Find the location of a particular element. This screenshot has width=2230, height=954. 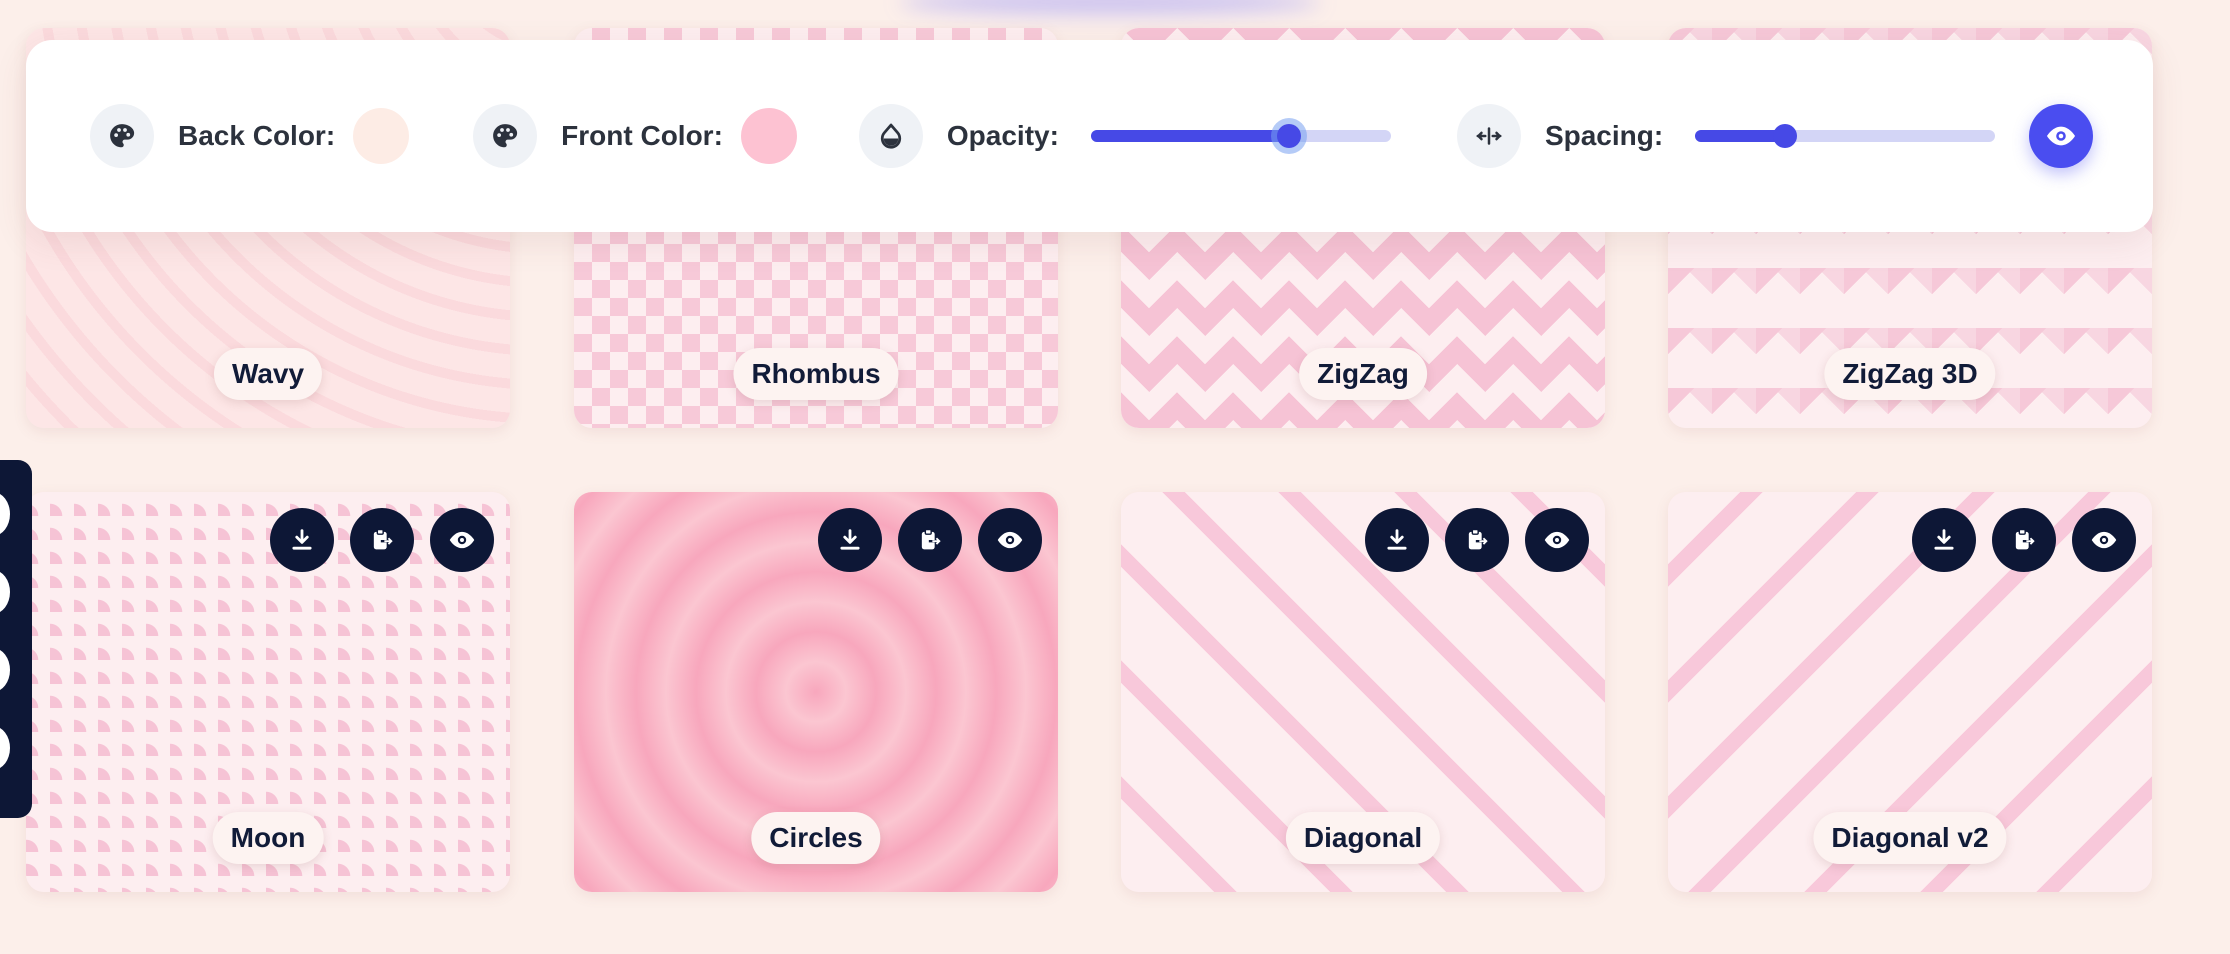

opacity-control: Opacity: is located at coordinates (1124, 136).